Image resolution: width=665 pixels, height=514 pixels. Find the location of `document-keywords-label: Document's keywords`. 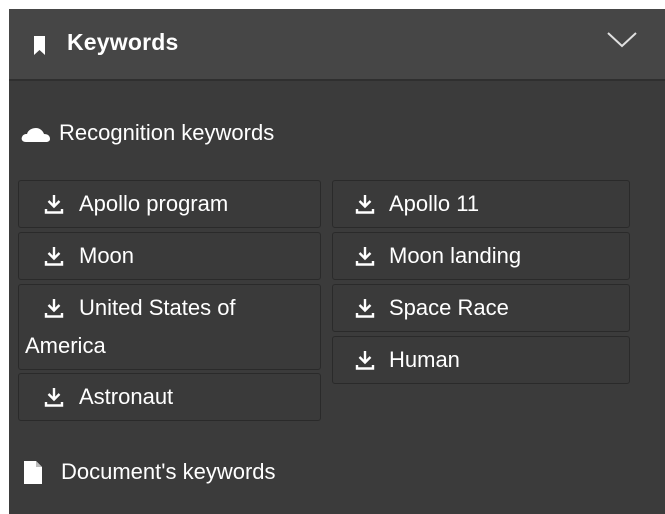

document-keywords-label: Document's keywords is located at coordinates (168, 471).